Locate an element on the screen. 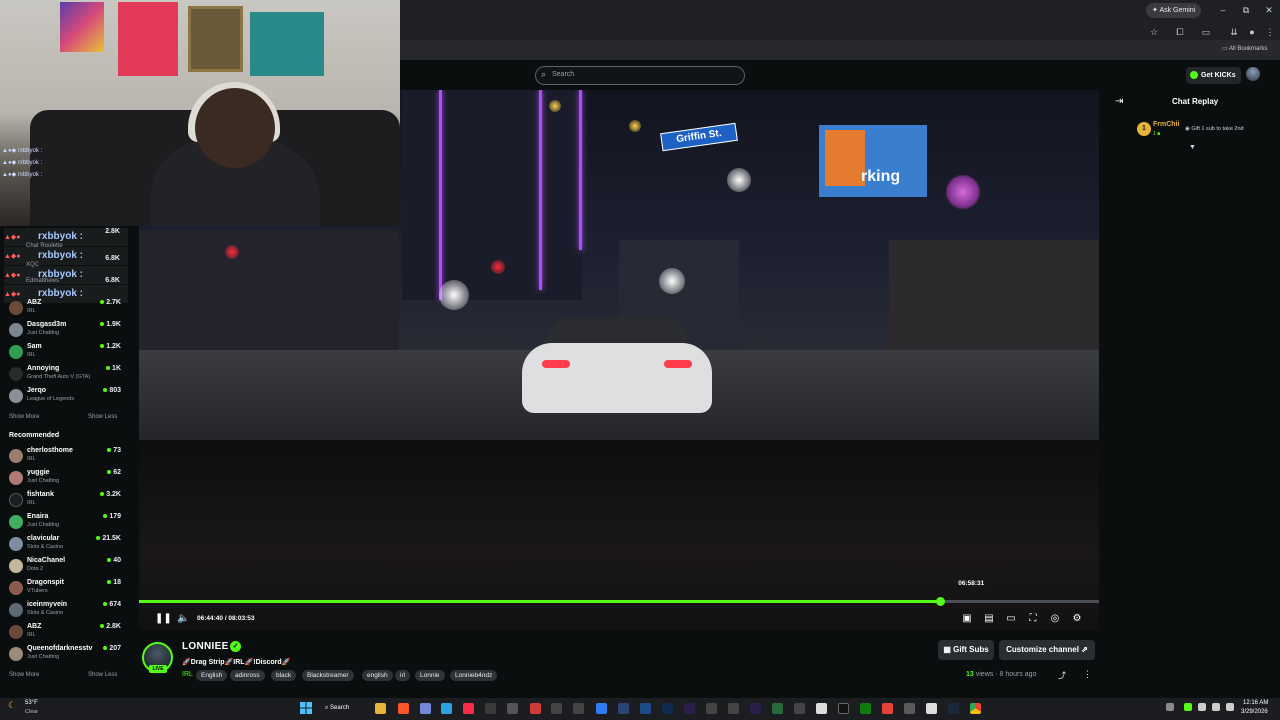 This screenshot has width=1280, height=720. sidebar-item-yuggie: yuggie Just Chatting 62 is located at coordinates (65, 479).